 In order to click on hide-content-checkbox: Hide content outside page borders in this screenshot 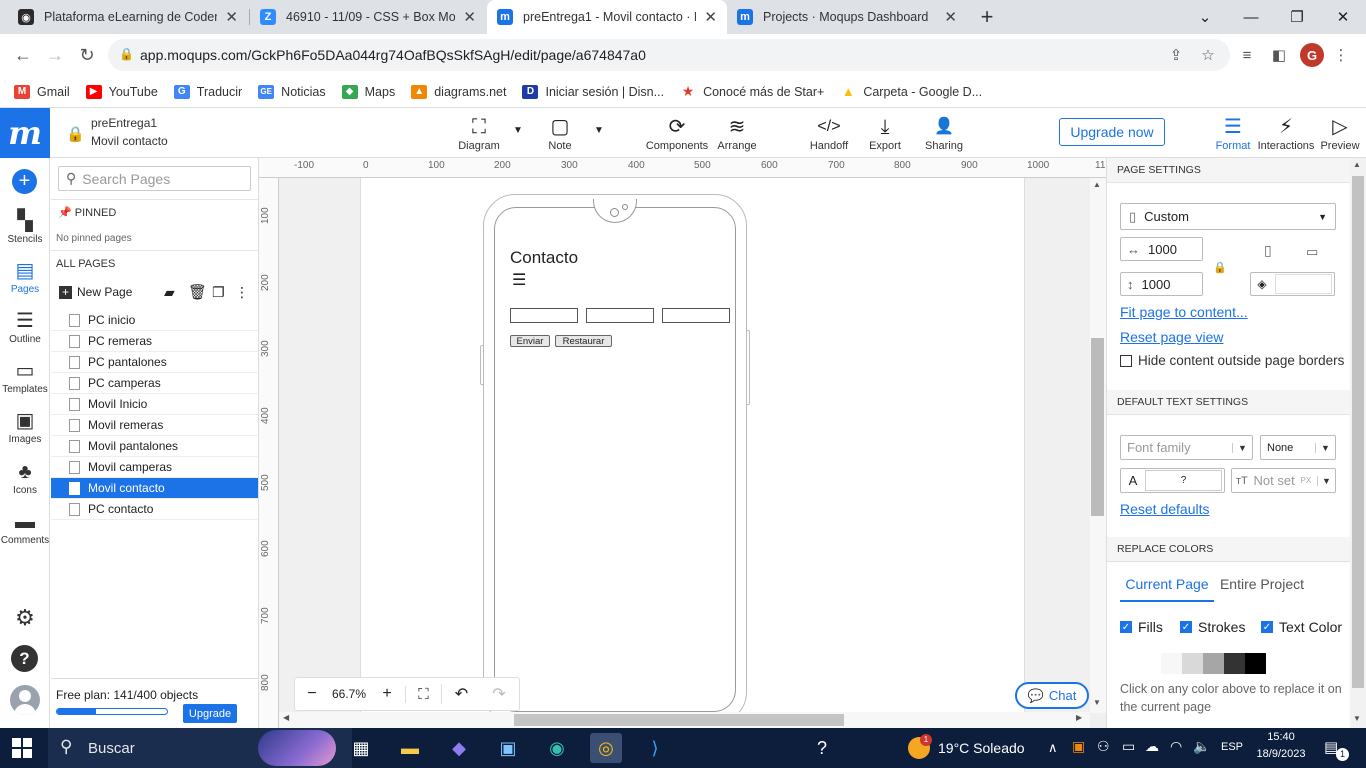, I will do `click(1232, 360)`.